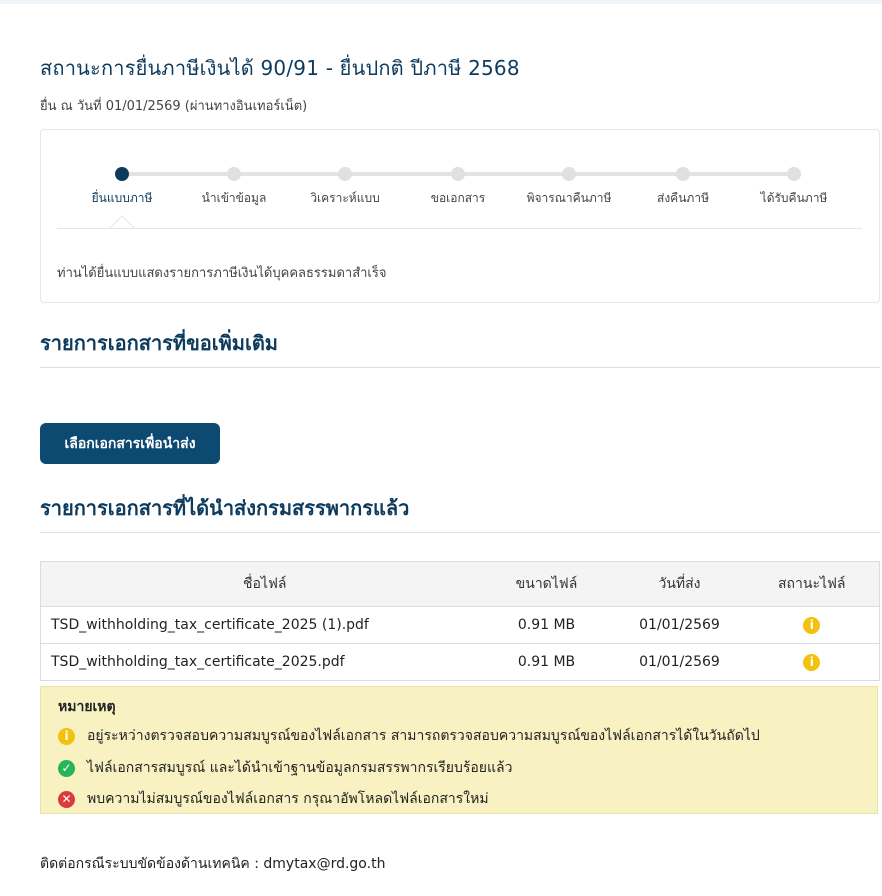 The image size is (882, 896). Describe the element at coordinates (794, 198) in the screenshot. I see `step-label-receive-refund: ได้รับคืนภาษี` at that location.